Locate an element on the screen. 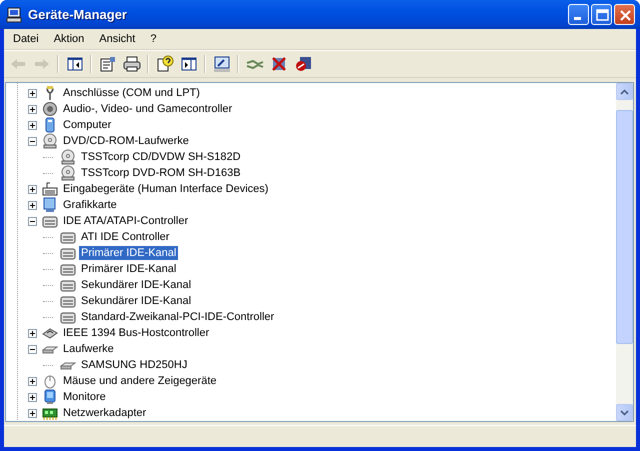 This screenshot has width=640, height=451. tree-item: Eingabegeräte (Human Interface Devices) is located at coordinates (165, 189).